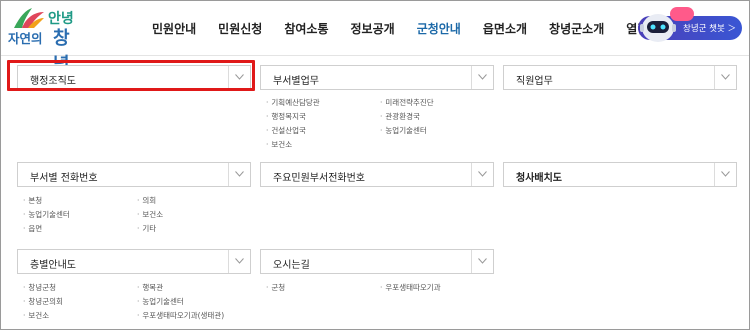 Image resolution: width=750 pixels, height=330 pixels. I want to click on selection-highlight, so click(131, 75).